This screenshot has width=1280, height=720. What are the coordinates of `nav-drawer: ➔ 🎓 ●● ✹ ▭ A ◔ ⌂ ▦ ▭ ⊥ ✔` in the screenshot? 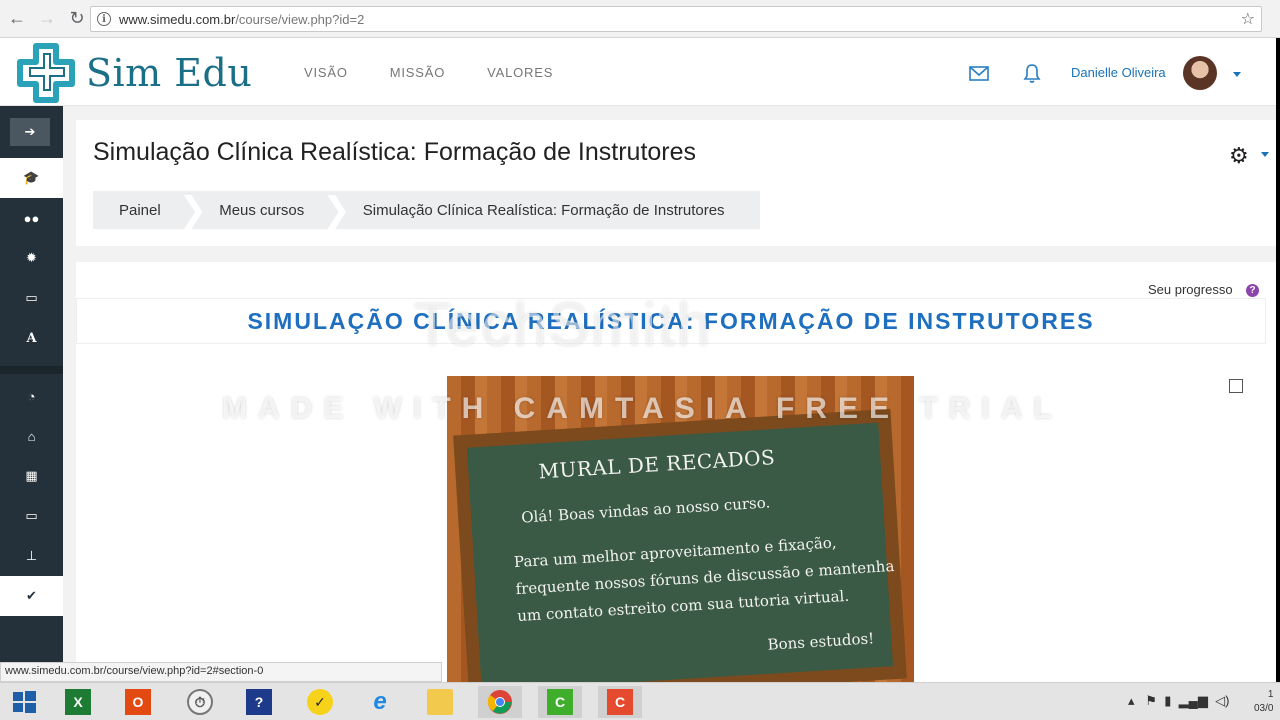 It's located at (31, 393).